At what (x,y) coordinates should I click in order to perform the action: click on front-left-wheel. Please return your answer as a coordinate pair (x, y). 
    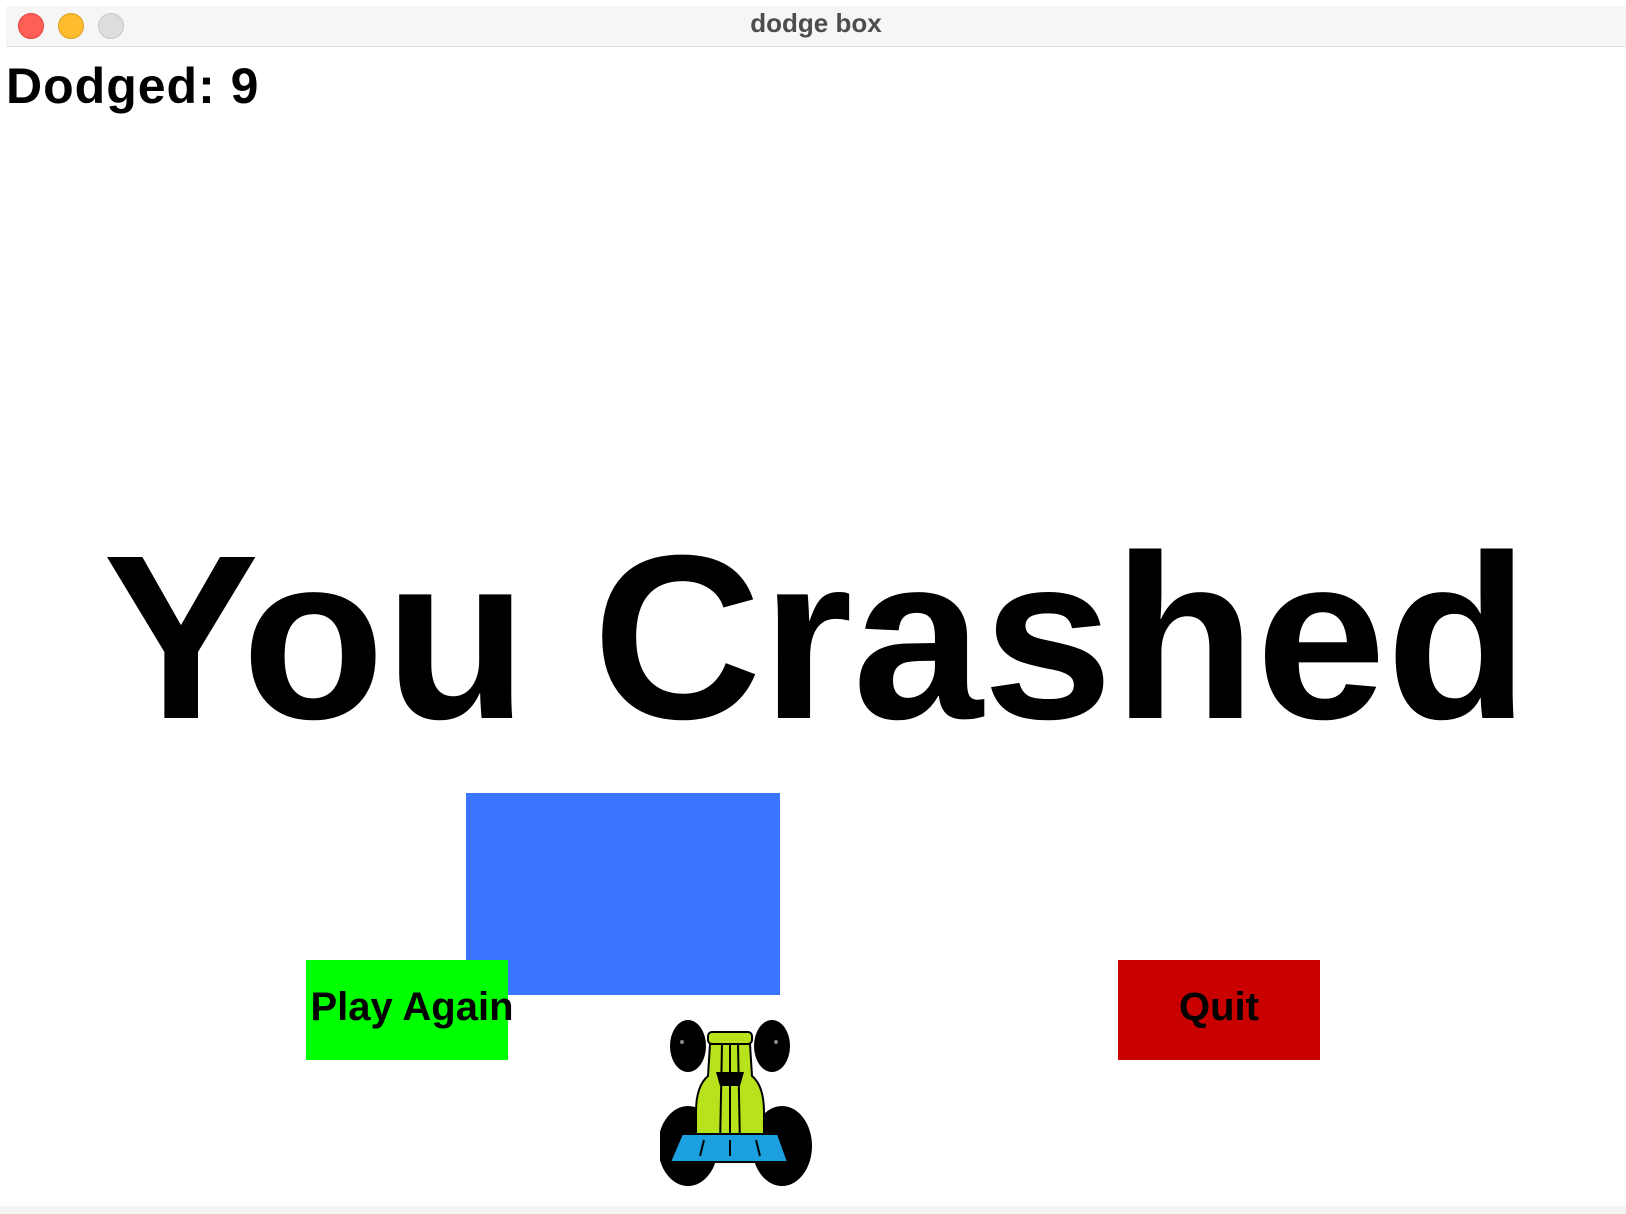
    Looking at the image, I should click on (688, 1046).